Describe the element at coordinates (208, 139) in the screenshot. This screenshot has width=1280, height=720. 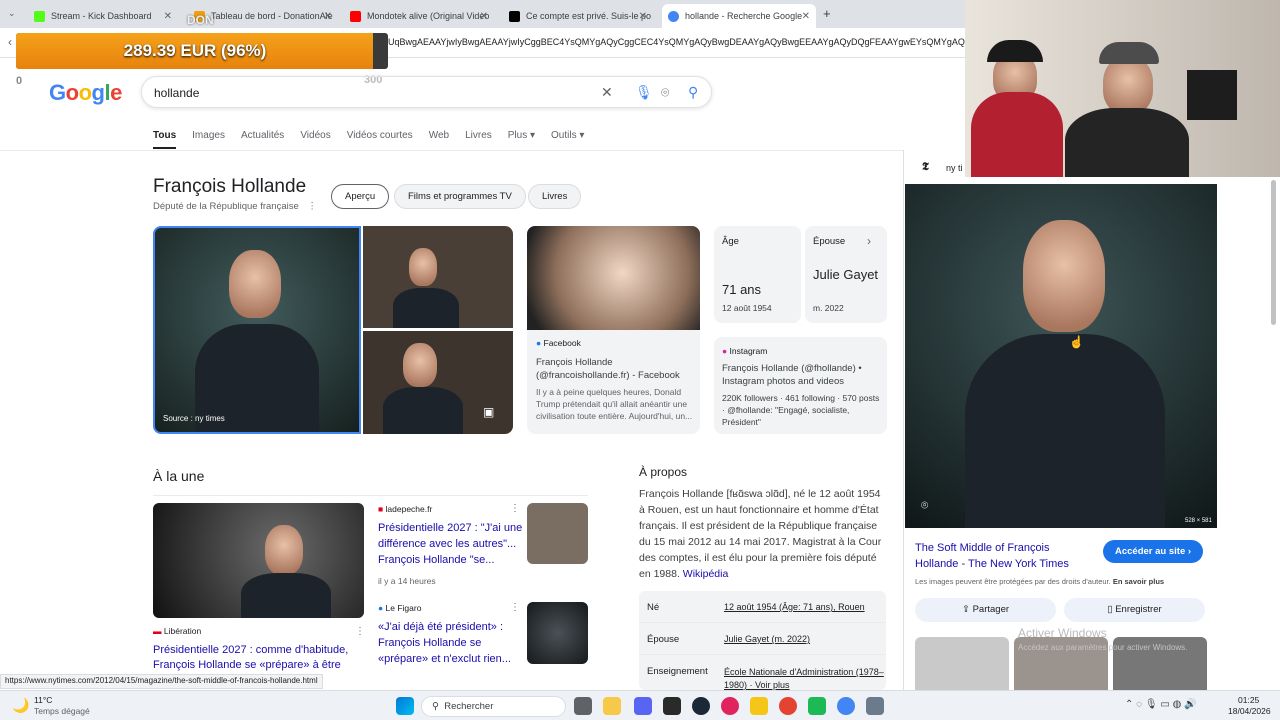
I see `nav-images: Images` at that location.